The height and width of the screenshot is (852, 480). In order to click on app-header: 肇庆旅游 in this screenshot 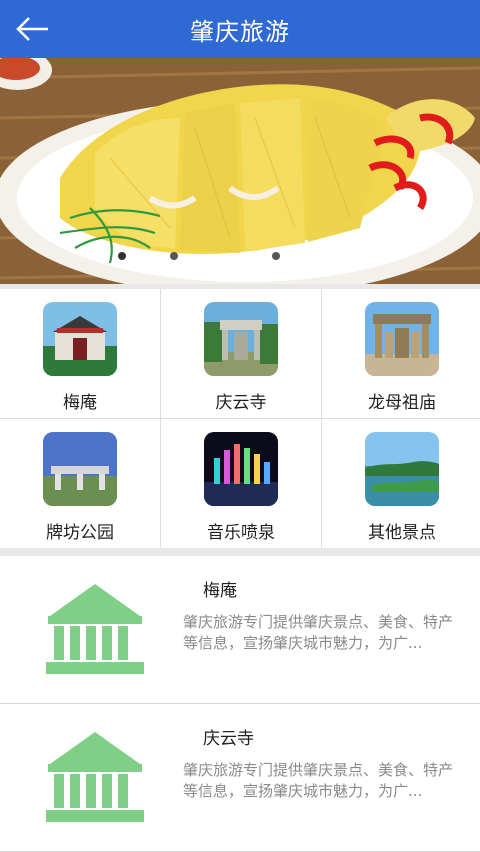, I will do `click(240, 29)`.